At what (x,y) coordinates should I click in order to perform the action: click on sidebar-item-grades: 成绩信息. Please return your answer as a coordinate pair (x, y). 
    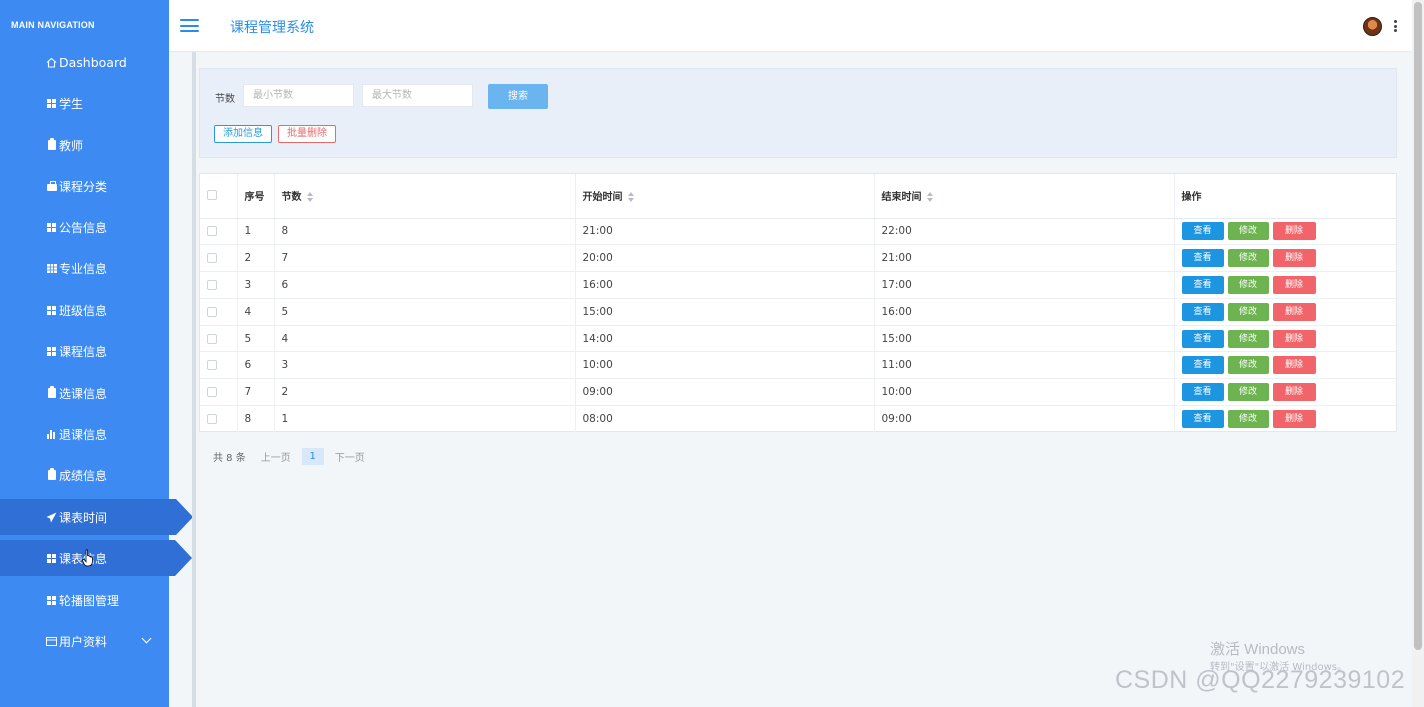
    Looking at the image, I should click on (84, 475).